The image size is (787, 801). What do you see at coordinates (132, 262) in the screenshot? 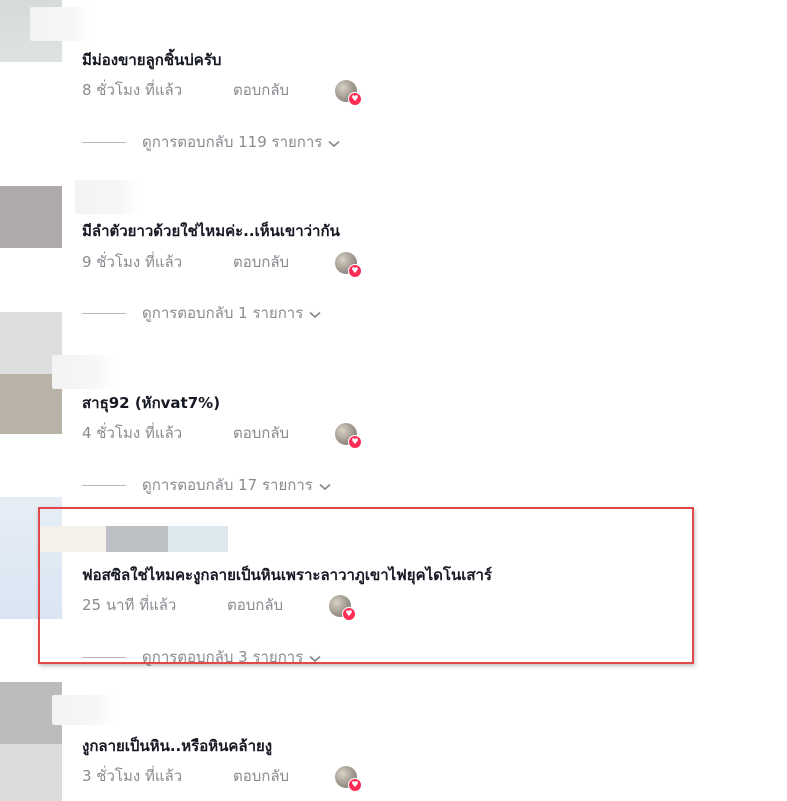
I see `comment-time: 9 ชั่วโมง ที่แล้ว` at bounding box center [132, 262].